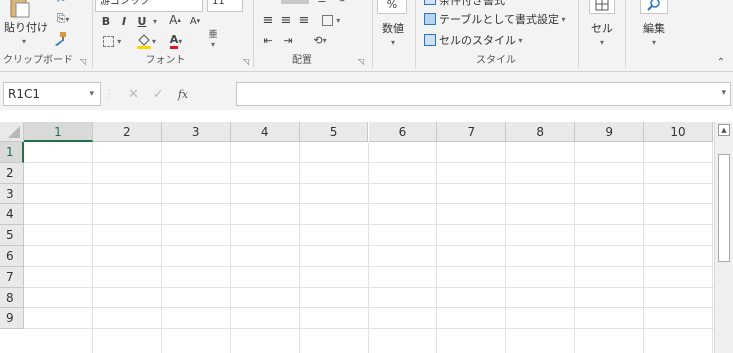 This screenshot has width=733, height=353. Describe the element at coordinates (61, 3) in the screenshot. I see `cut-icon: ✂` at that location.